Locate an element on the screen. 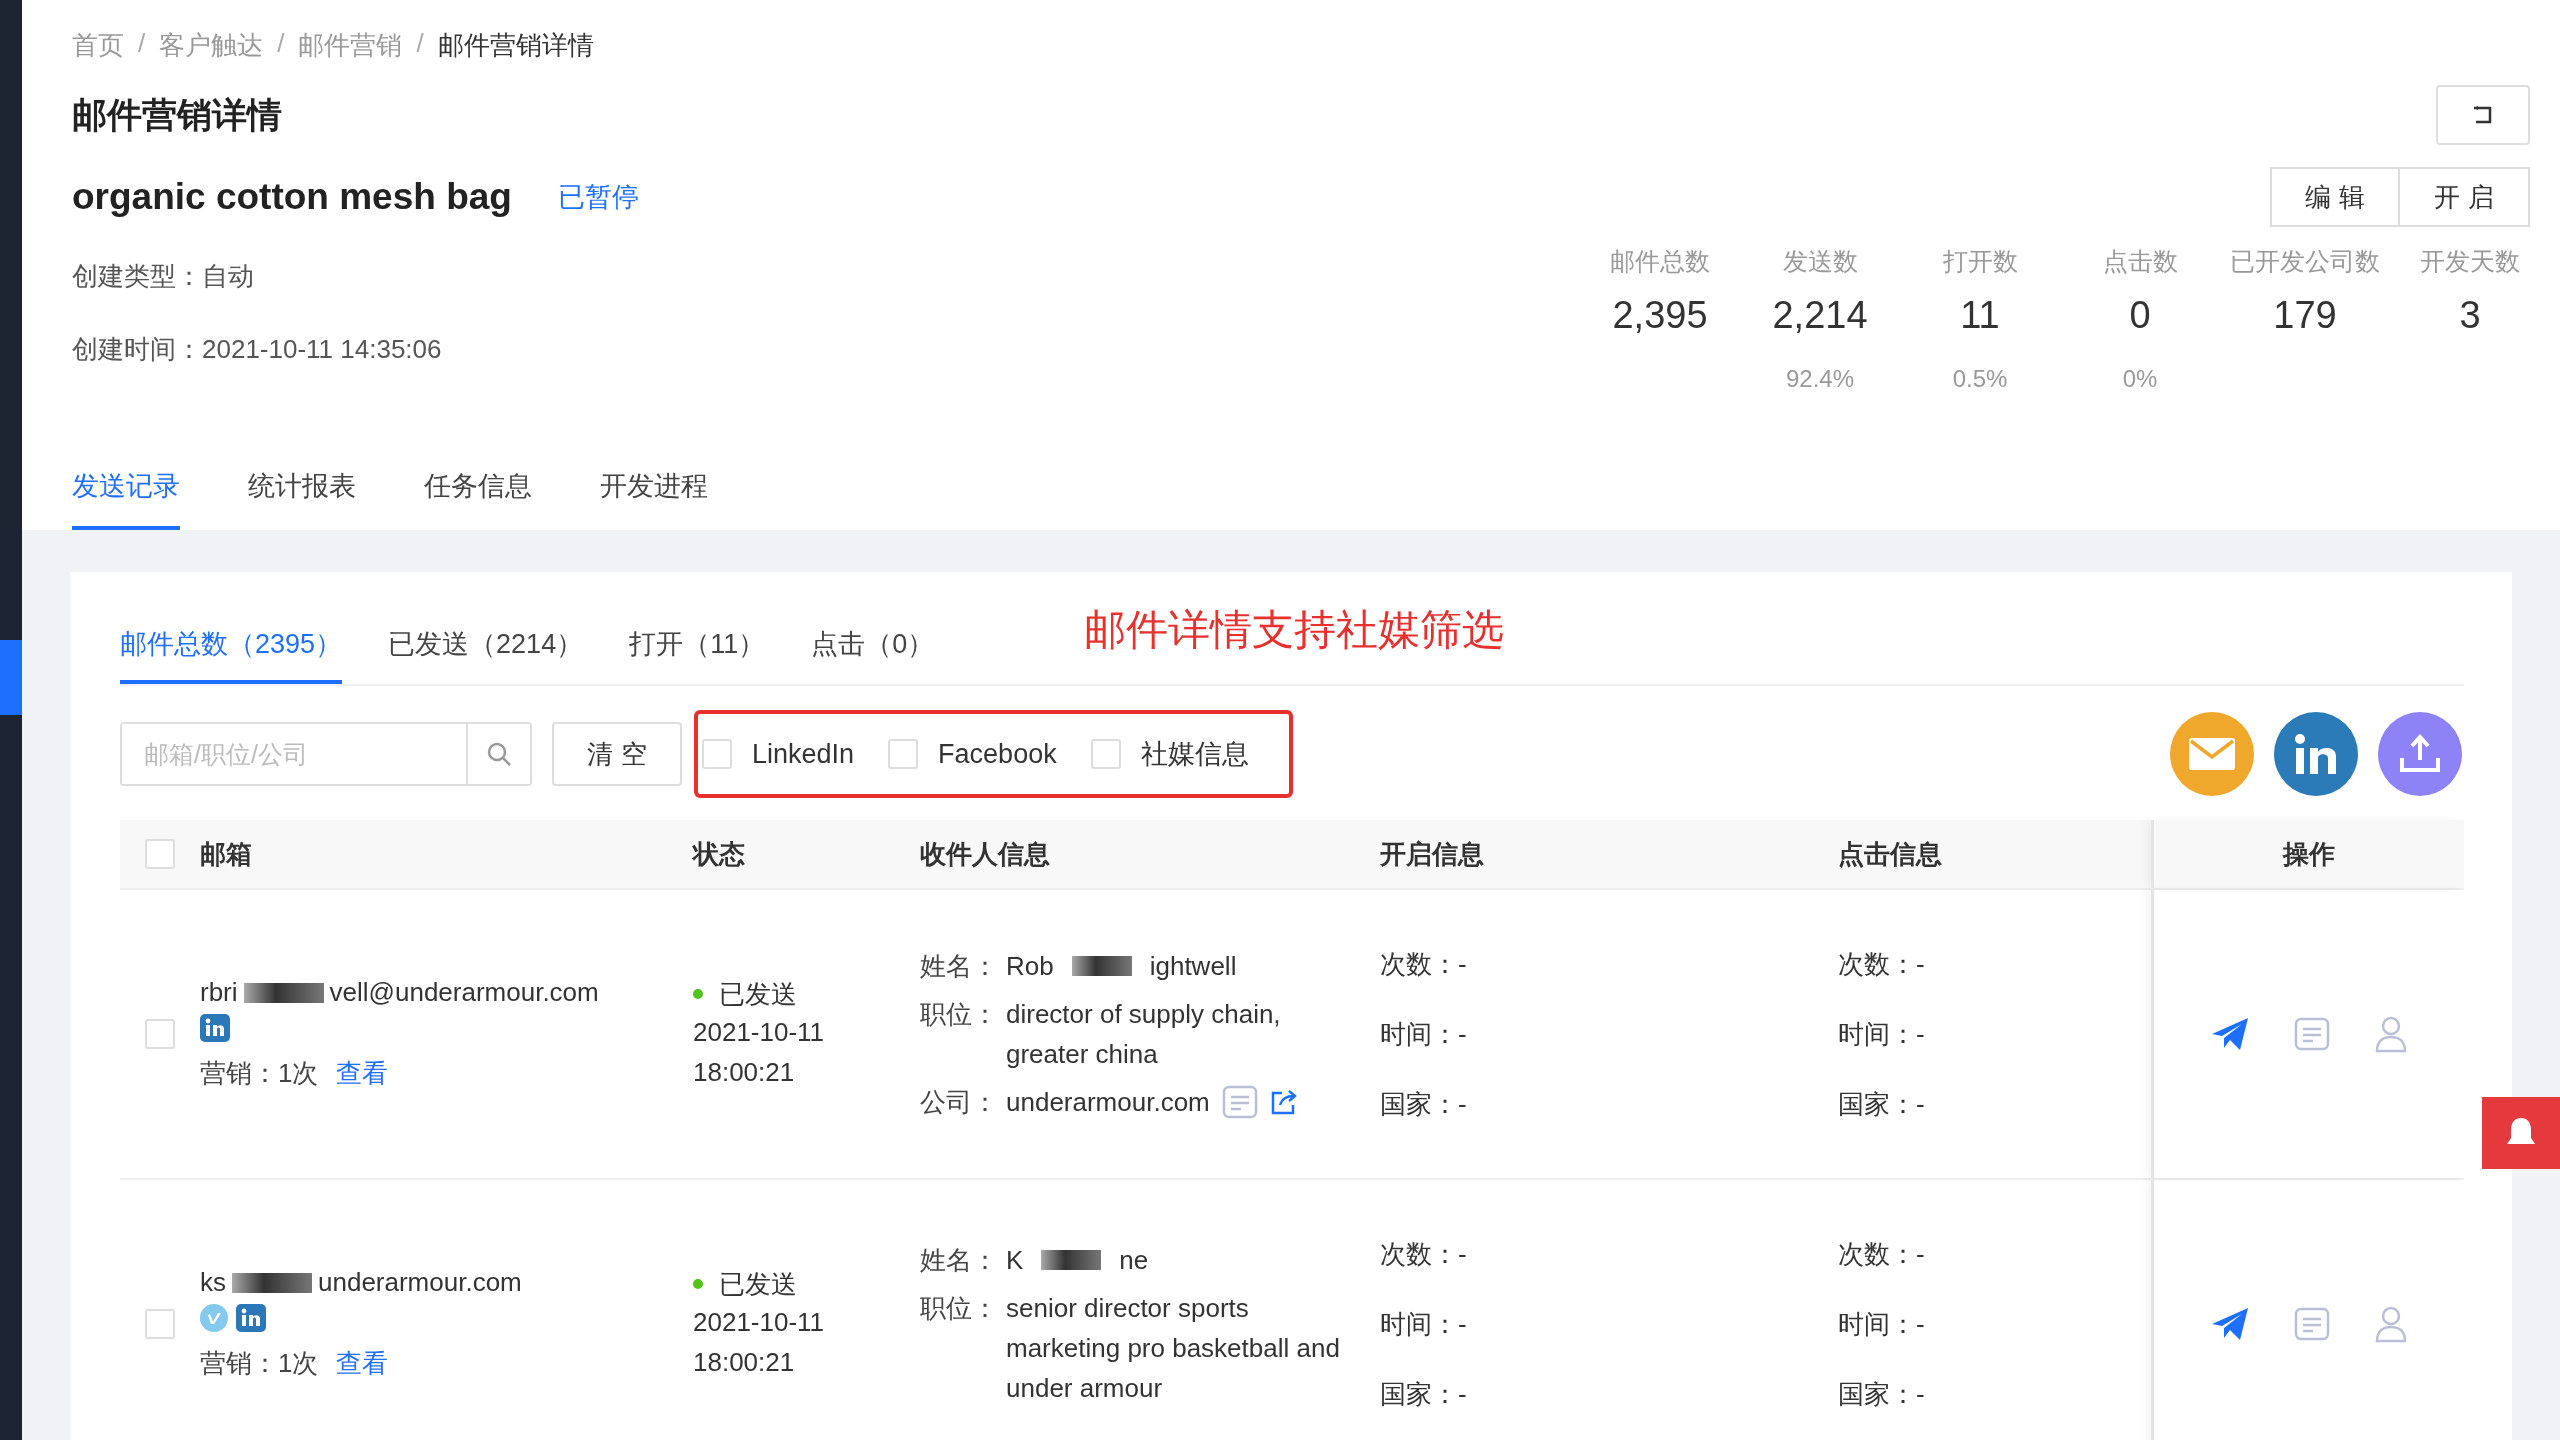 This screenshot has height=1440, width=2560. column-header: 开启信息 is located at coordinates (1432, 854).